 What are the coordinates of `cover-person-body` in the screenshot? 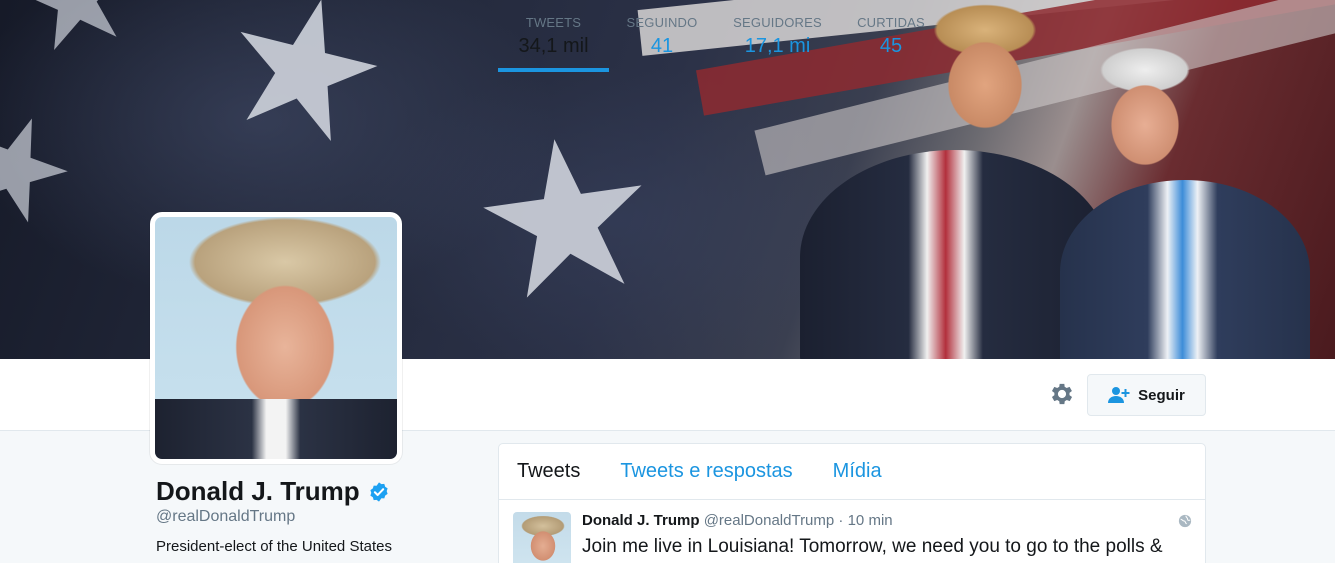 It's located at (1185, 269).